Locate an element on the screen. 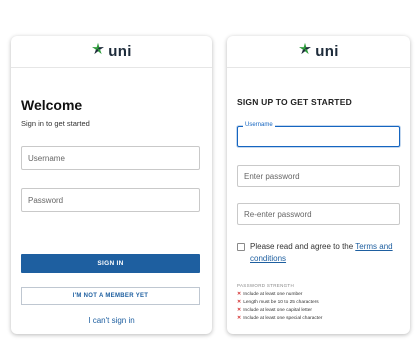 The width and height of the screenshot is (419, 342). rule-number: ✕ Include at least one number is located at coordinates (269, 294).